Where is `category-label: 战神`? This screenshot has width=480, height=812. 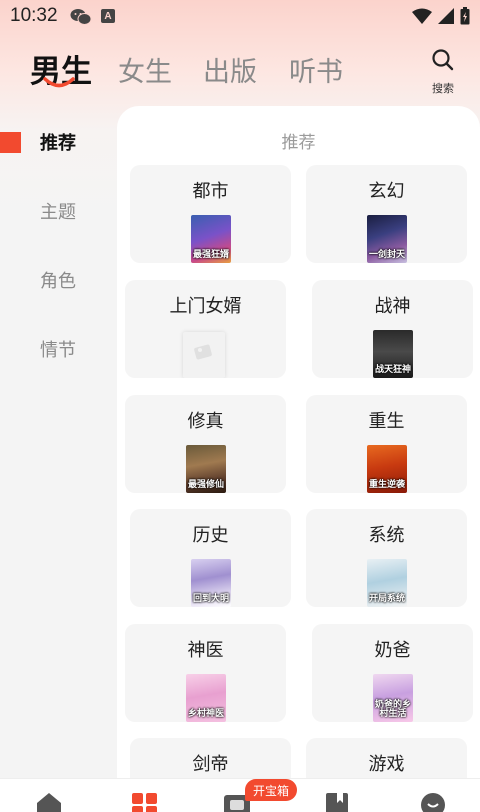
category-label: 战神 is located at coordinates (392, 306).